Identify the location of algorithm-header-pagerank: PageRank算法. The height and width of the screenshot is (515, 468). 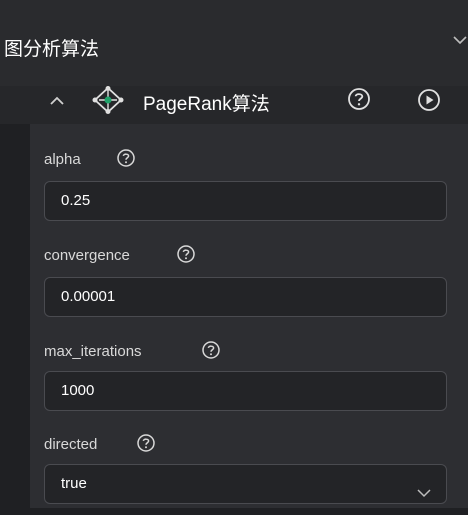
(234, 105).